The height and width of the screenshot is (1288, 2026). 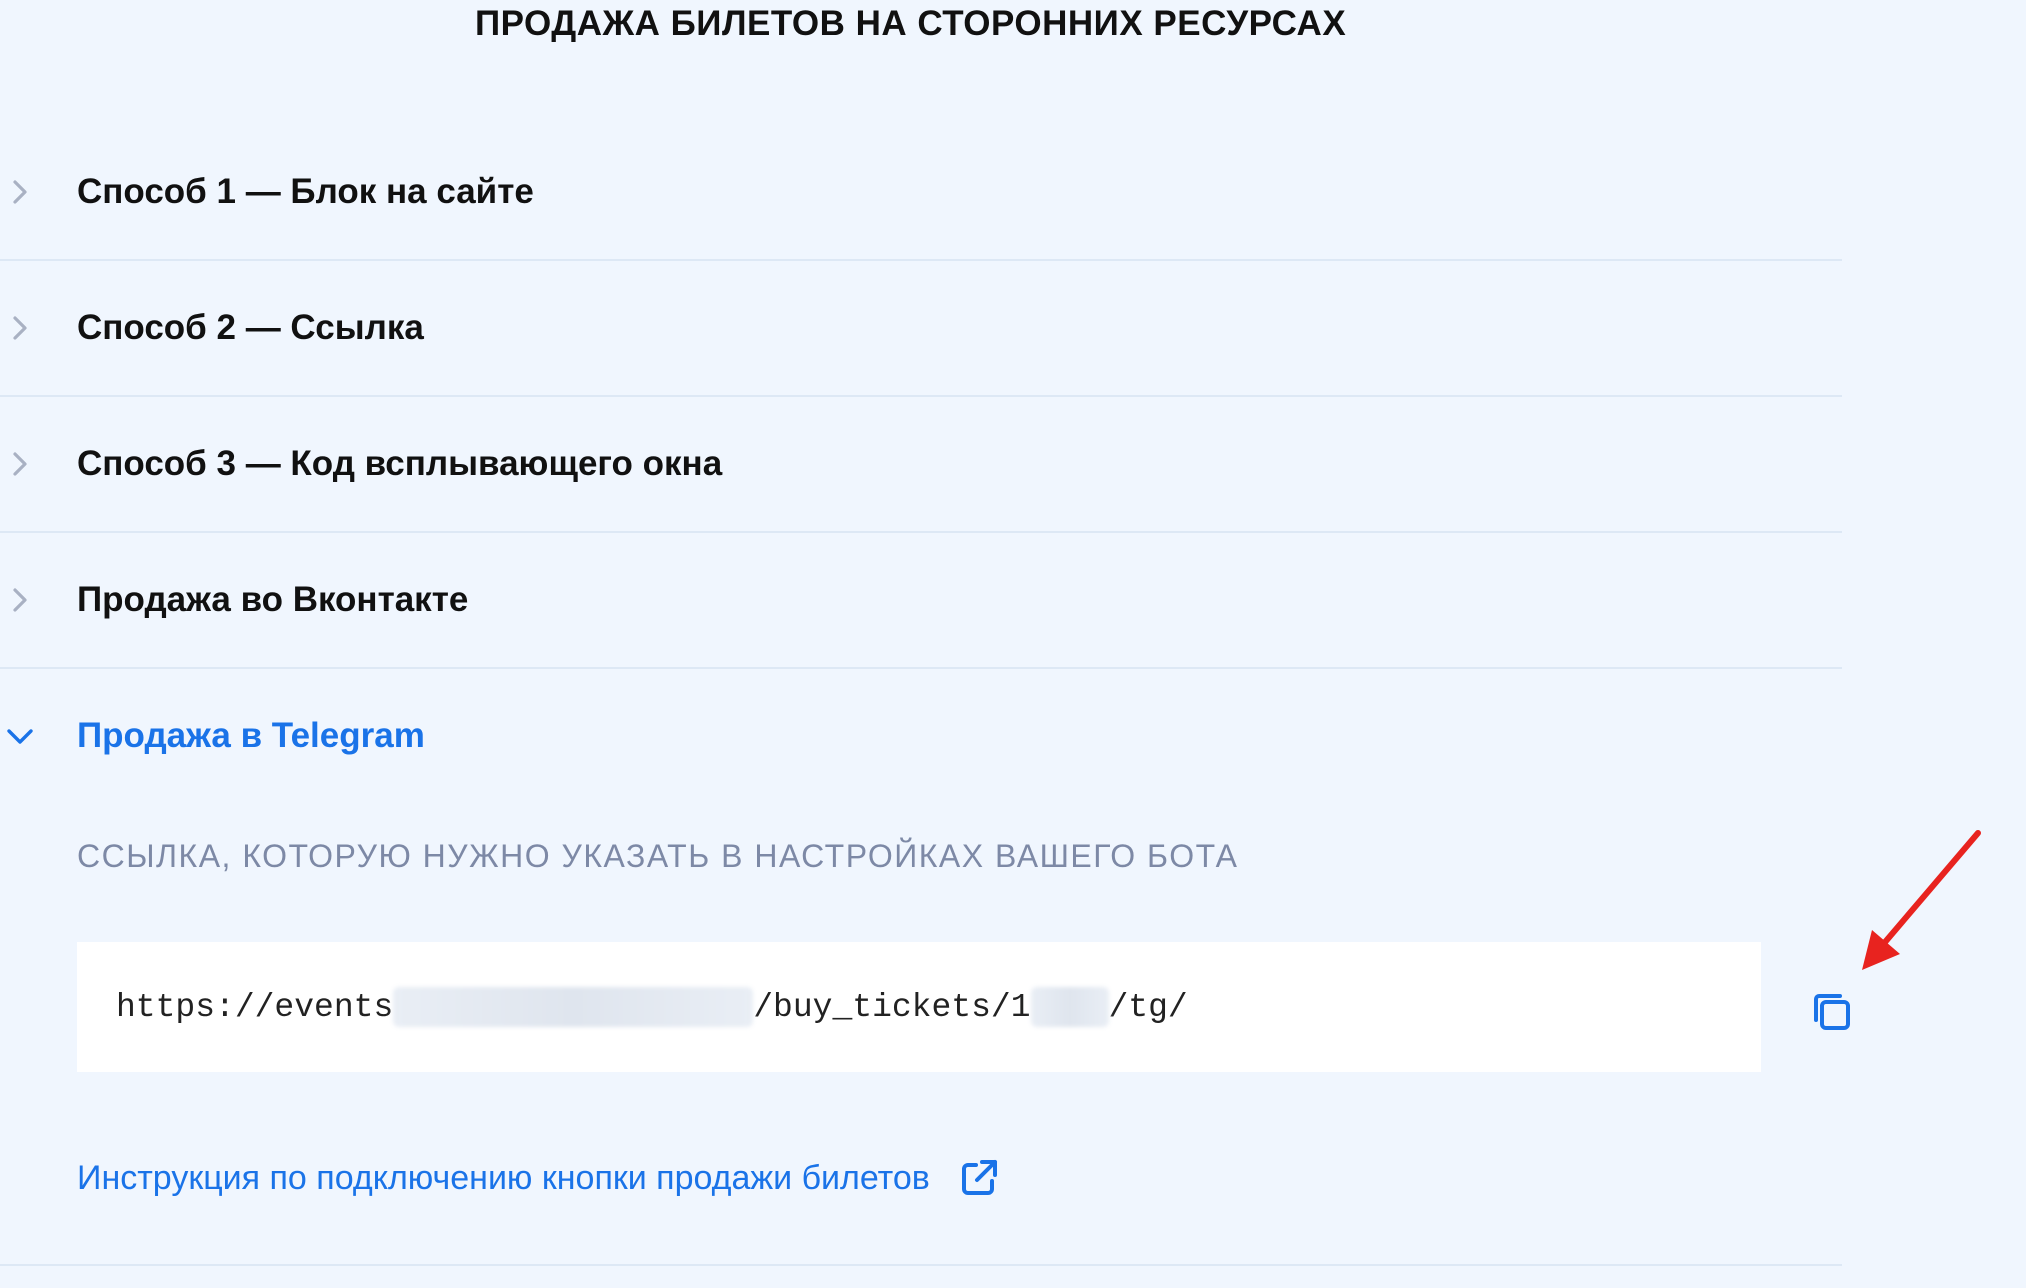 I want to click on telegram-link-field: https://events /buy_tickets/1 /tg/, so click(x=919, y=1007).